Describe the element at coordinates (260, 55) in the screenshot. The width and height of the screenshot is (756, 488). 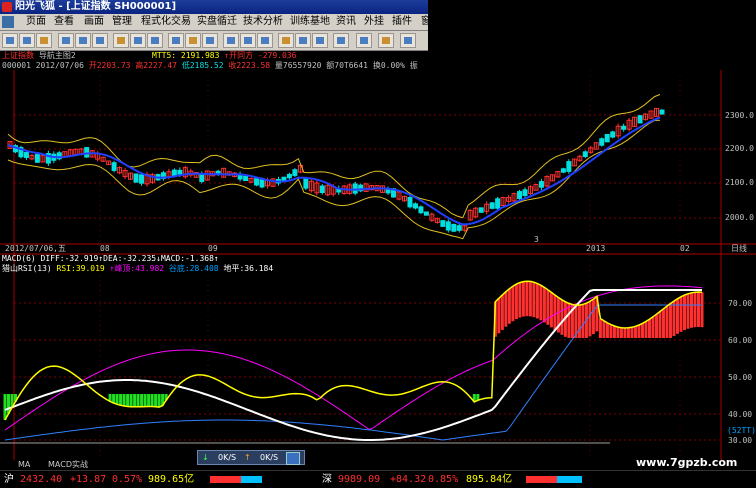
I see `mtt-change: ↑开同方 -279.036` at that location.